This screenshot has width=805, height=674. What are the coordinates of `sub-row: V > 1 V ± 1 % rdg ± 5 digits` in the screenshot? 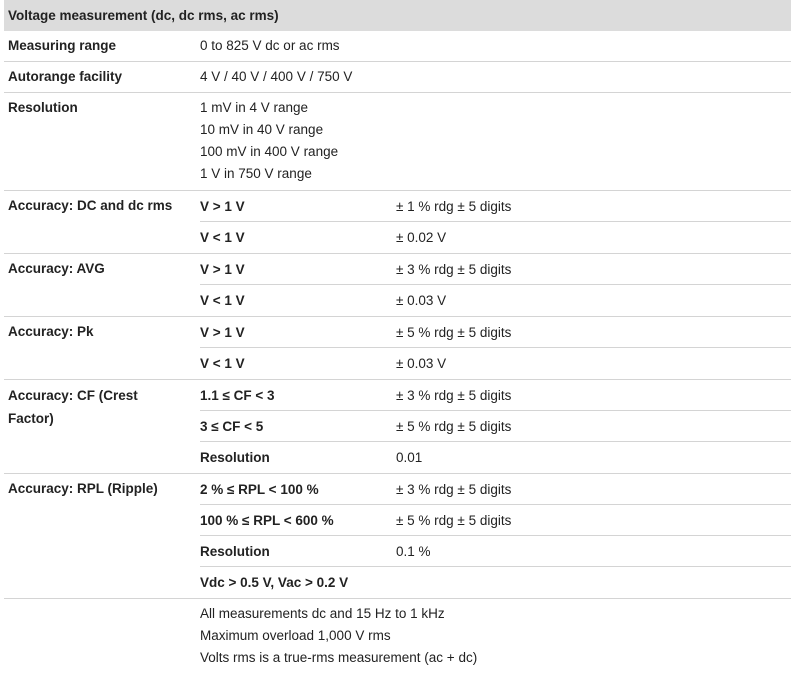 It's located at (495, 206).